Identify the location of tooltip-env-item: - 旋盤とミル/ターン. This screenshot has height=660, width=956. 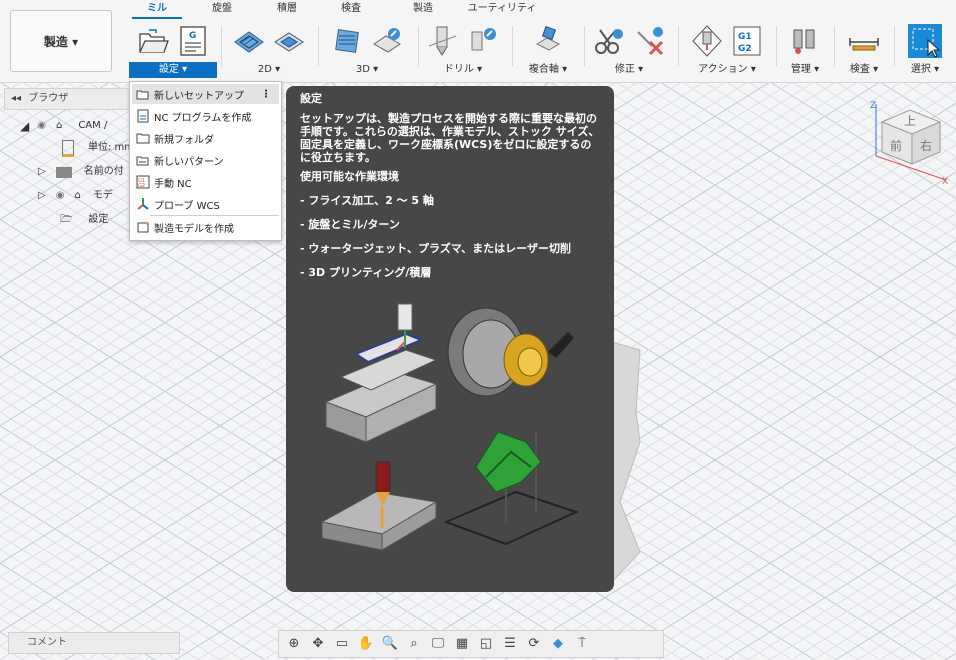
(350, 224).